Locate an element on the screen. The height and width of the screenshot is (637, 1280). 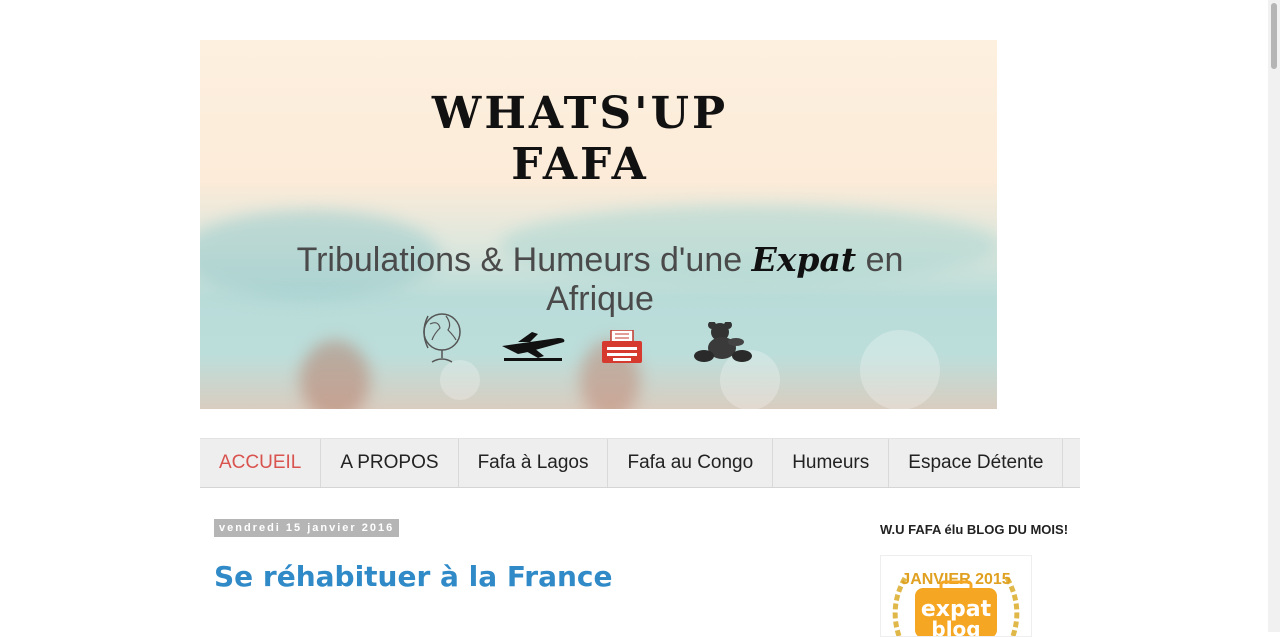
header-icon-row is located at coordinates (598, 336).